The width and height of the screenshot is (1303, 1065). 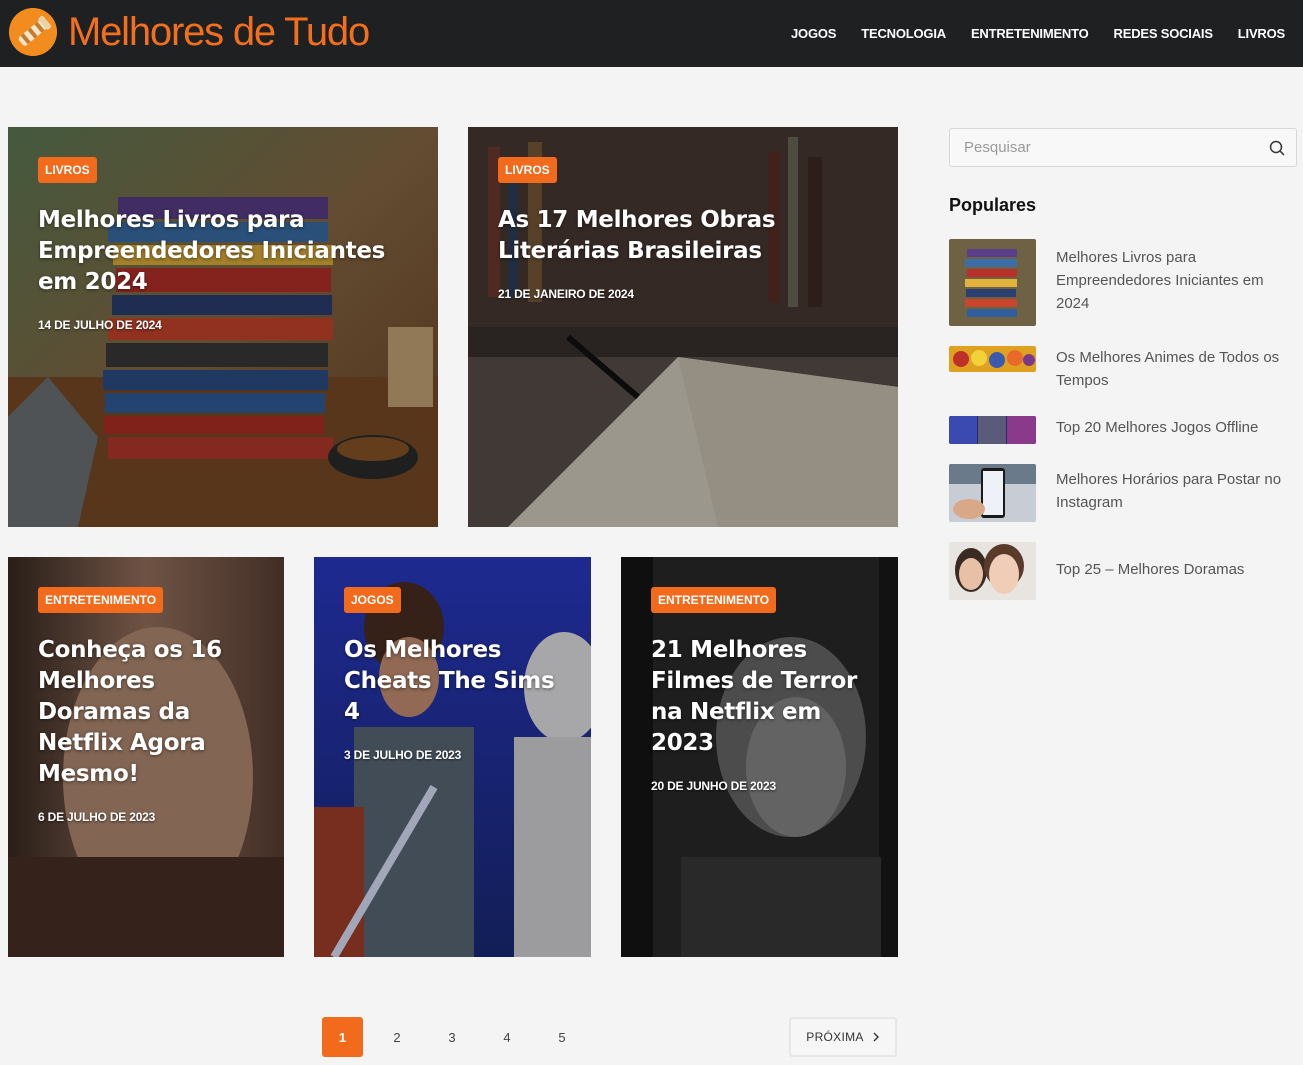 What do you see at coordinates (507, 1037) in the screenshot?
I see `pagination-page-4: 4` at bounding box center [507, 1037].